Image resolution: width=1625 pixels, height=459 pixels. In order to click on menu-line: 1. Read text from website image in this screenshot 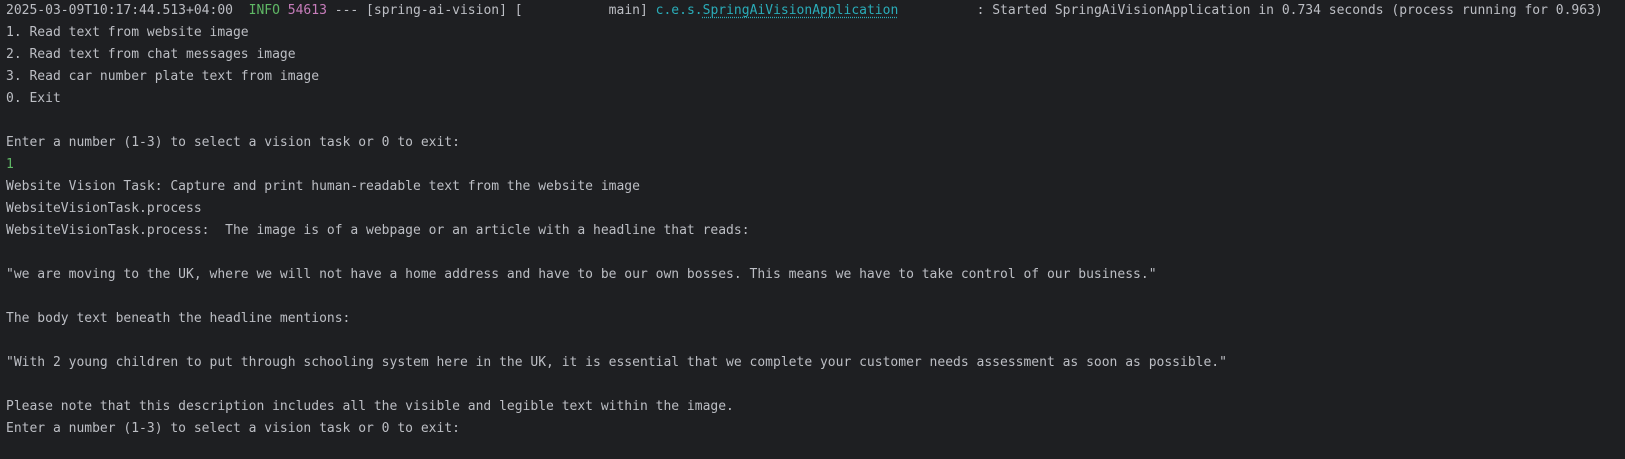, I will do `click(127, 32)`.